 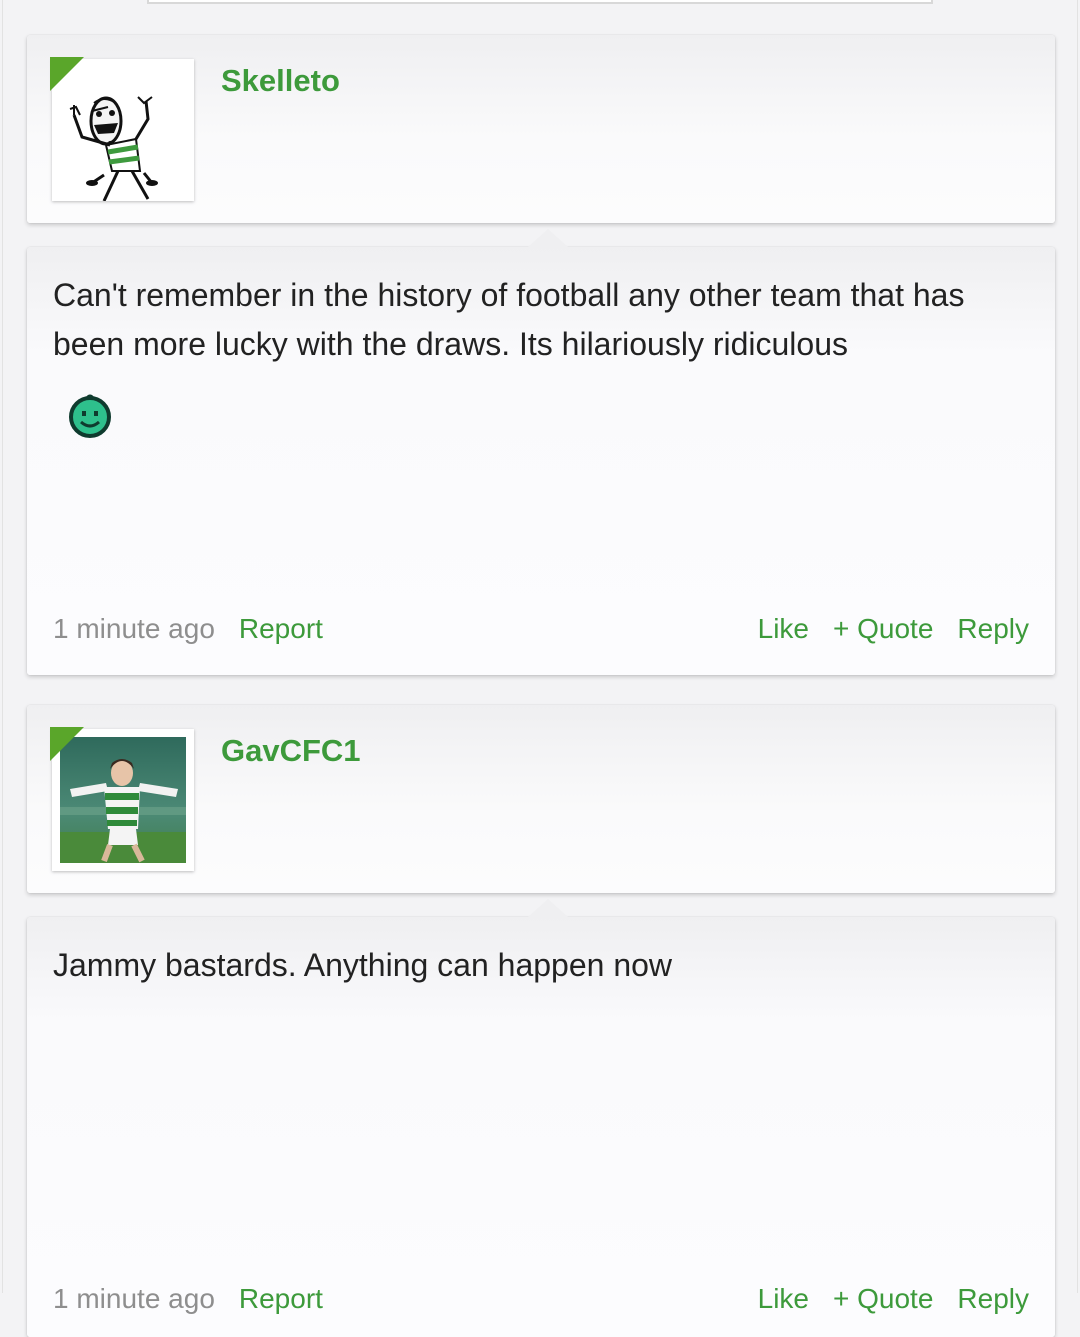 I want to click on left-border, so click(x=2, y=646).